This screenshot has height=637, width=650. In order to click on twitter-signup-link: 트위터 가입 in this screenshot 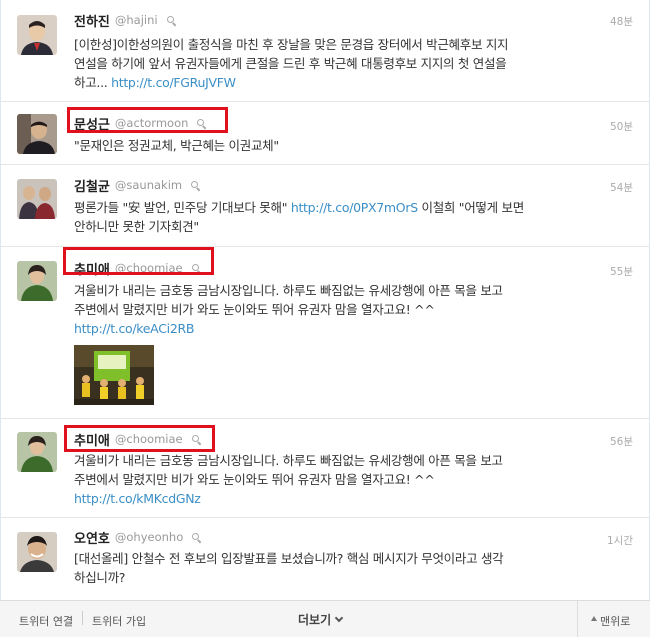, I will do `click(119, 621)`.